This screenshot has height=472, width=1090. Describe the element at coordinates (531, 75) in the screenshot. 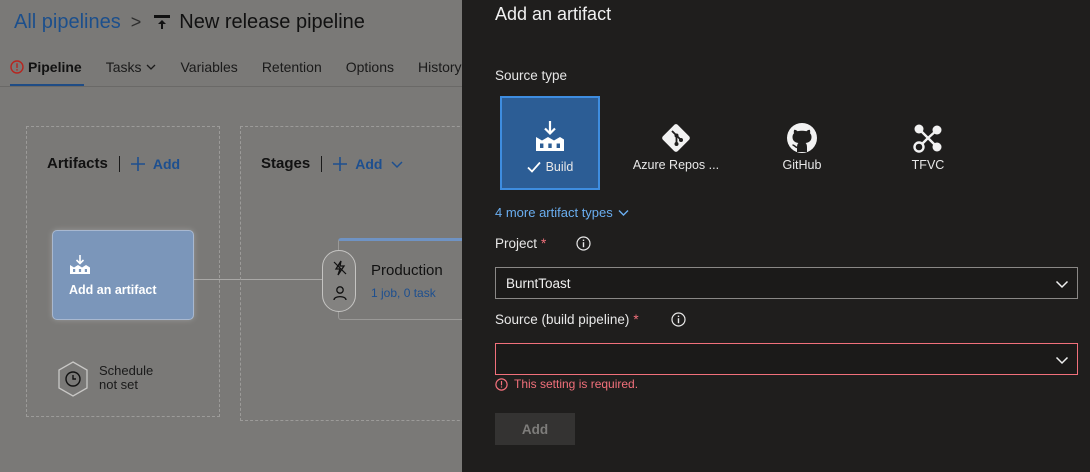

I see `source-type-label: Source type` at that location.